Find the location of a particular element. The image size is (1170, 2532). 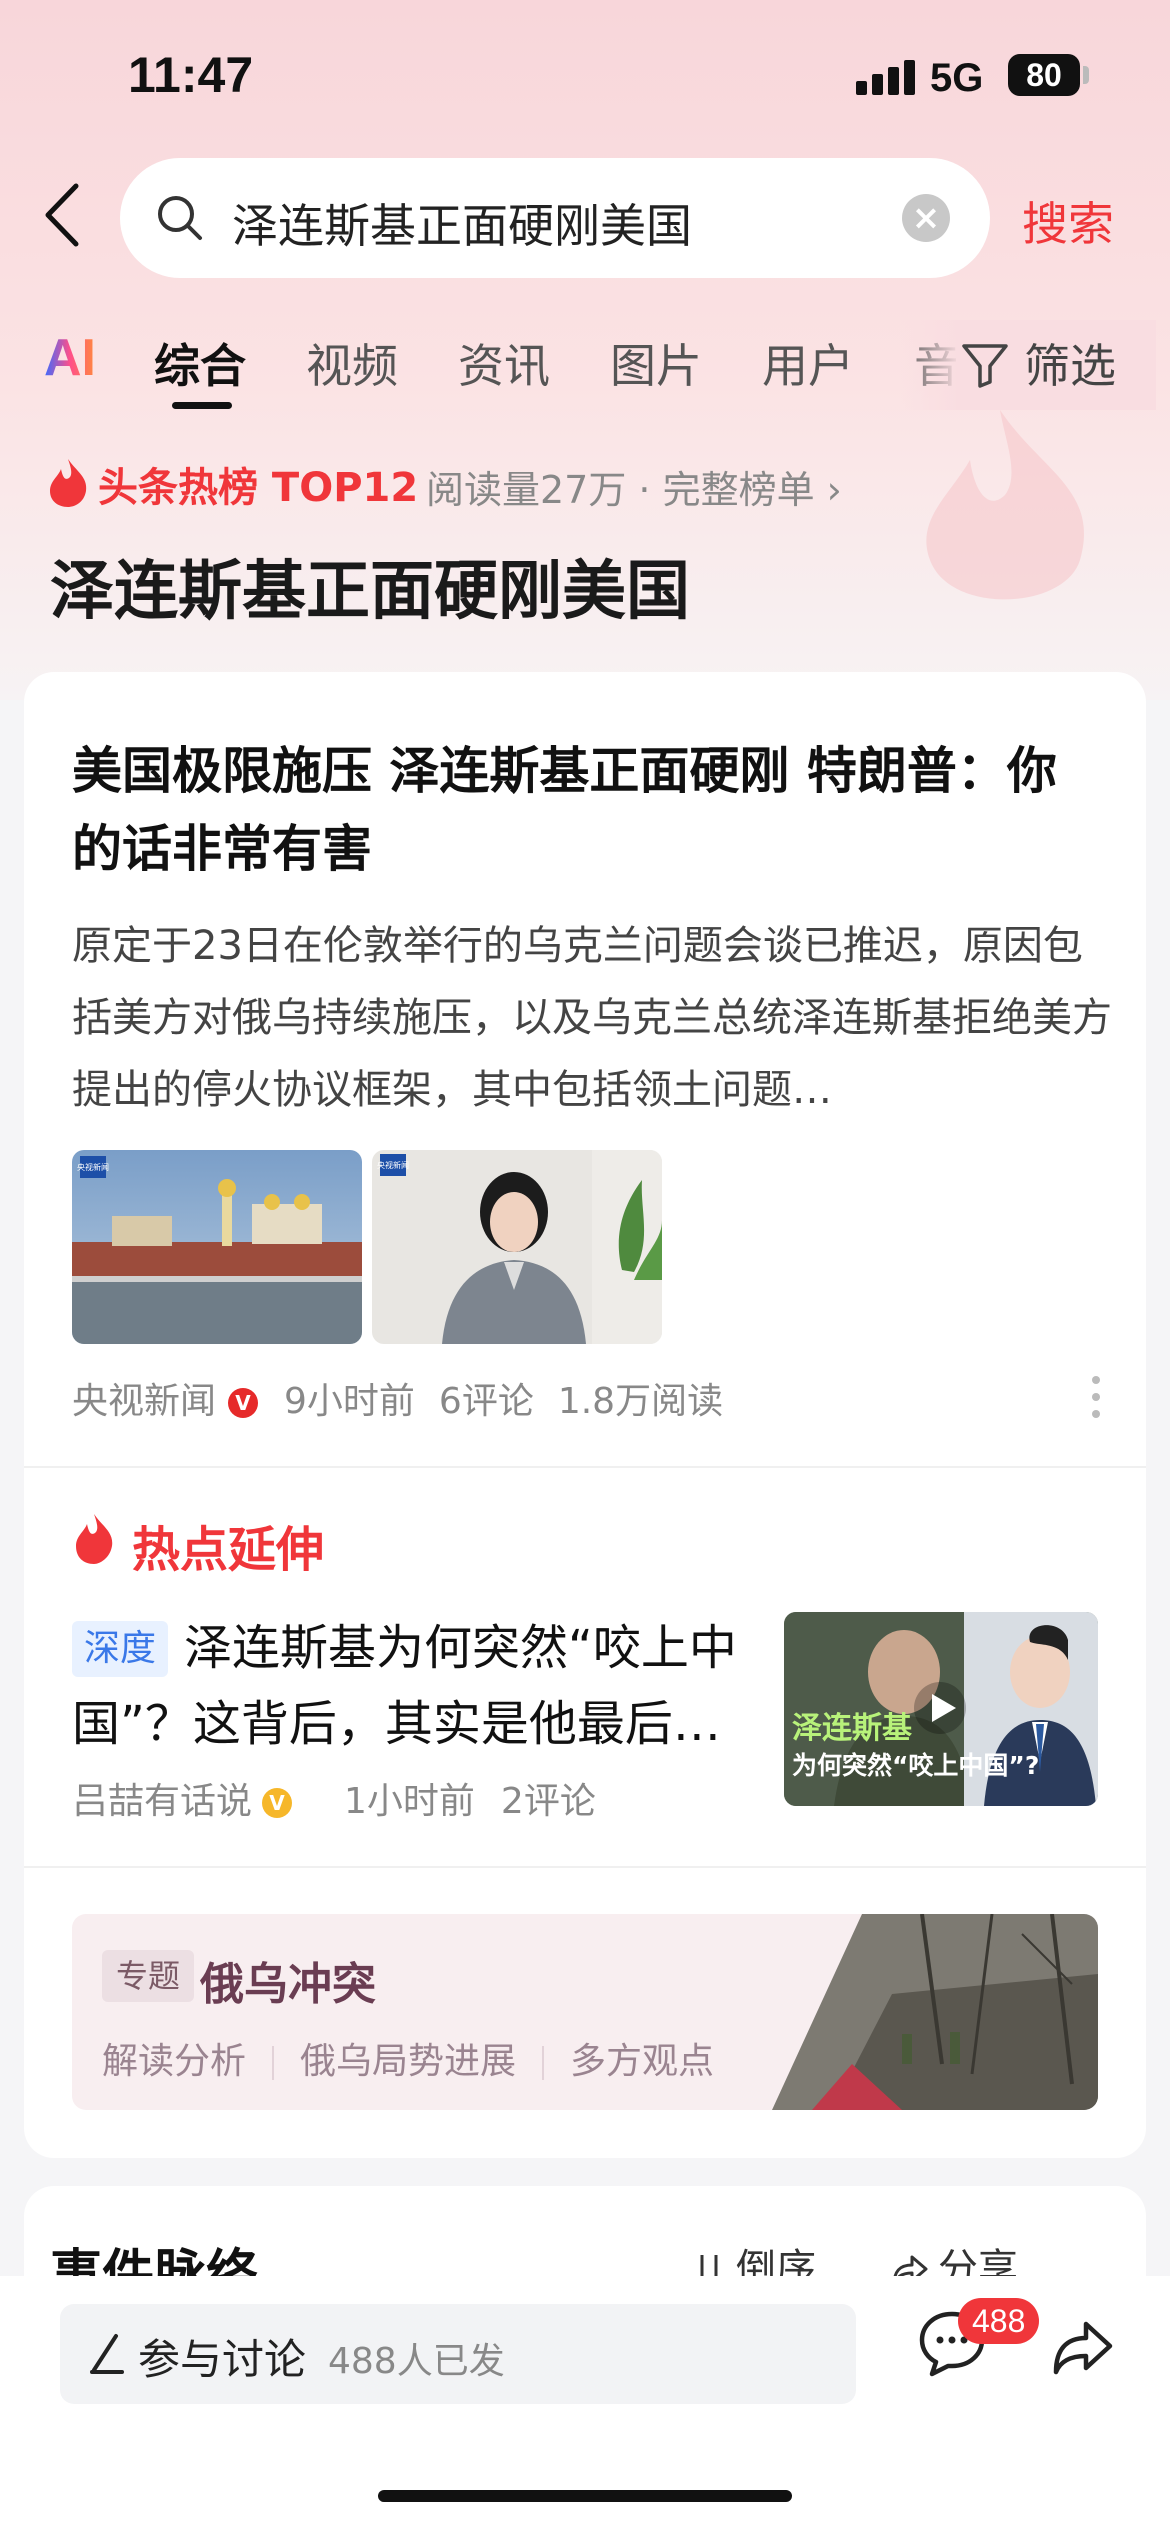

depth-tag: 深度 is located at coordinates (120, 1649).